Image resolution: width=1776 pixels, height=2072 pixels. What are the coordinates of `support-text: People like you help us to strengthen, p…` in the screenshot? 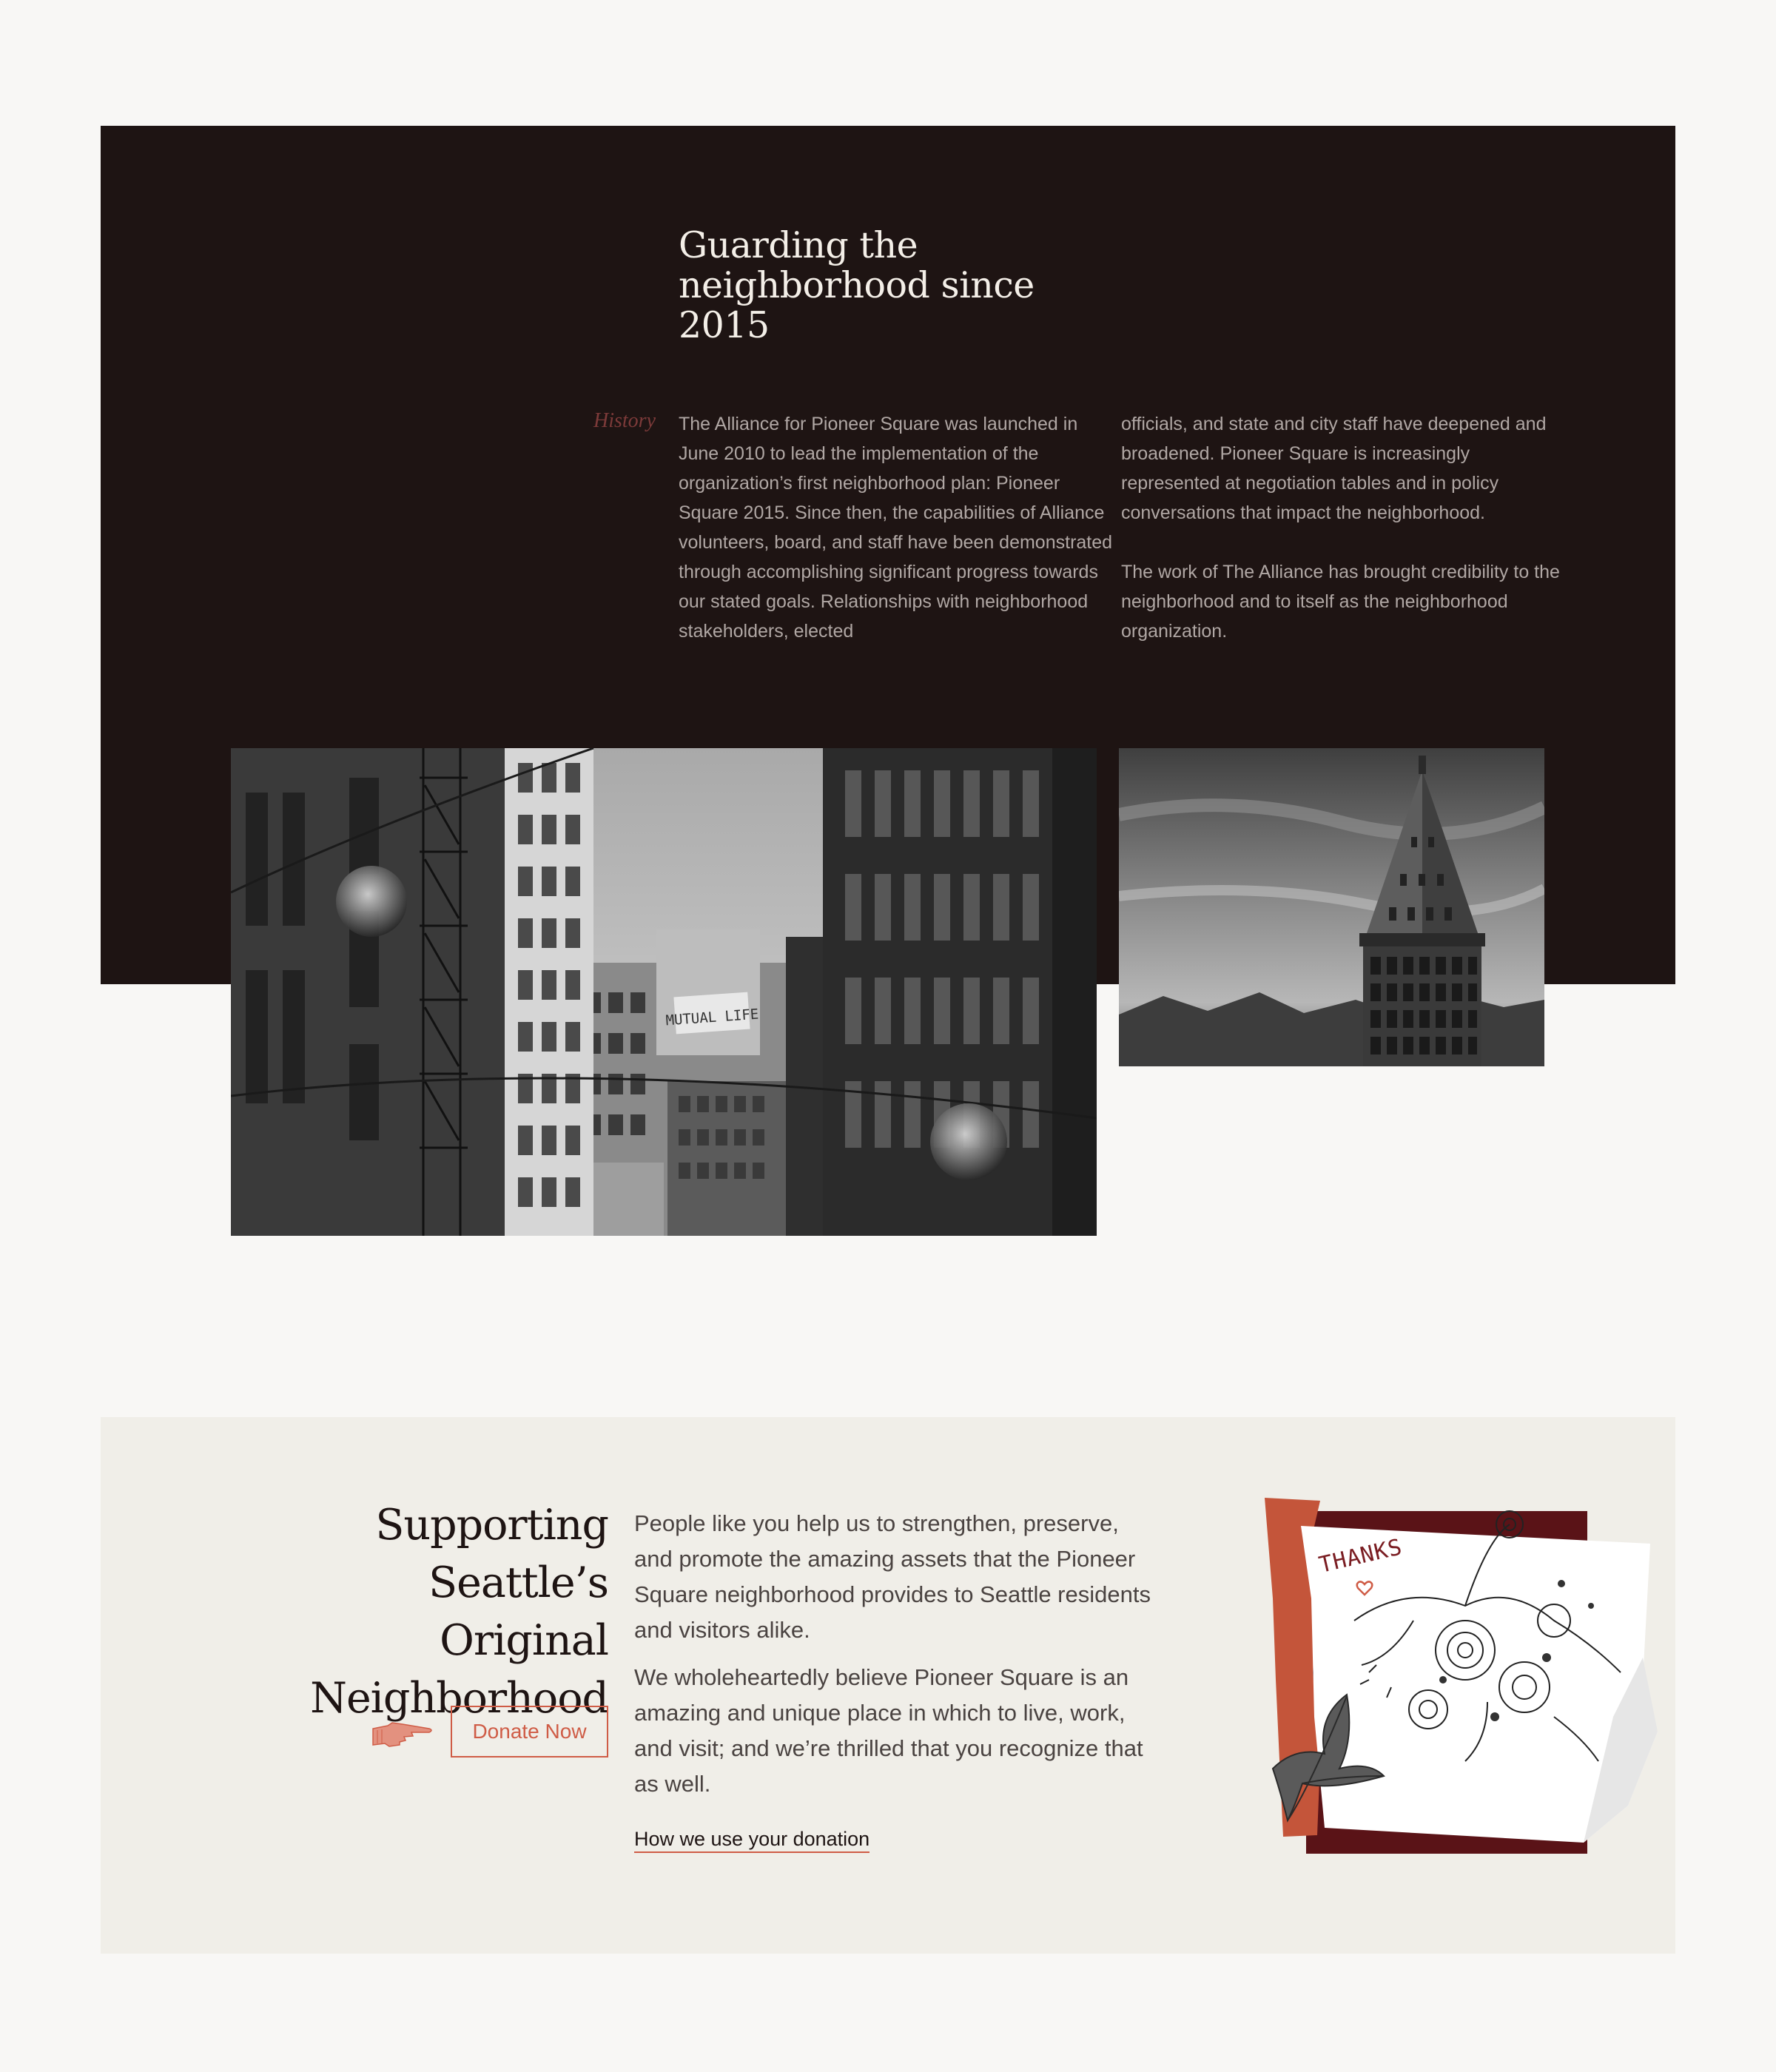 It's located at (893, 1654).